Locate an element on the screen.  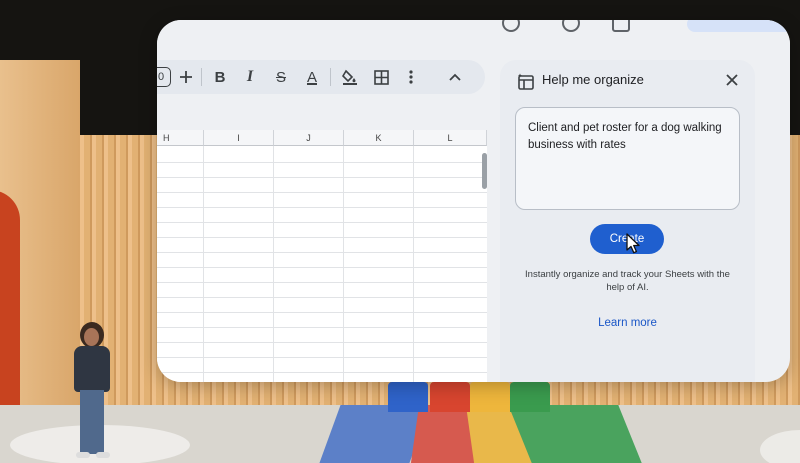
formatting-toolbar: 0 B I S A is located at coordinates (321, 77).